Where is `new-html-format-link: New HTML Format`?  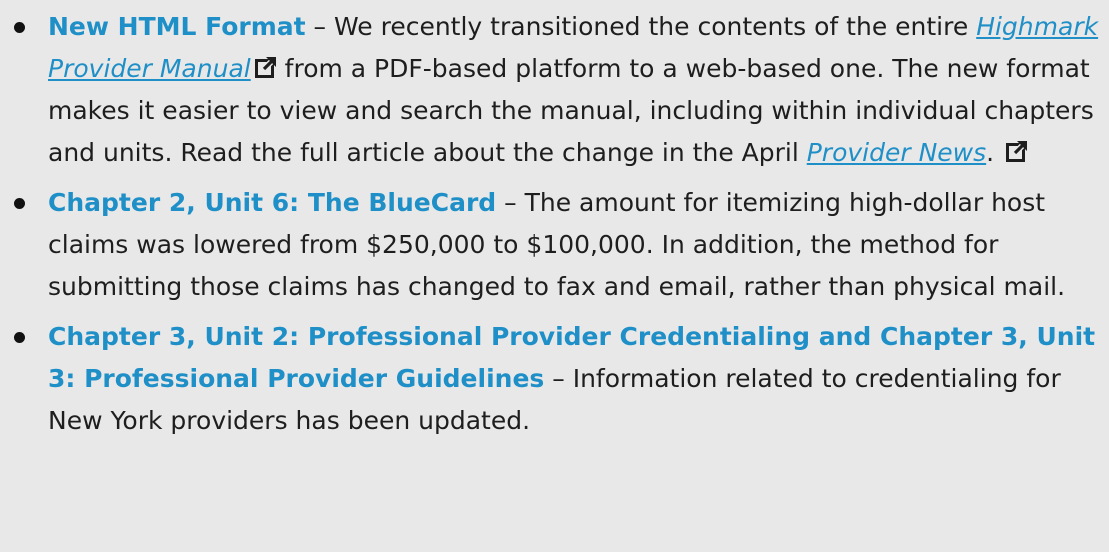 new-html-format-link: New HTML Format is located at coordinates (177, 26).